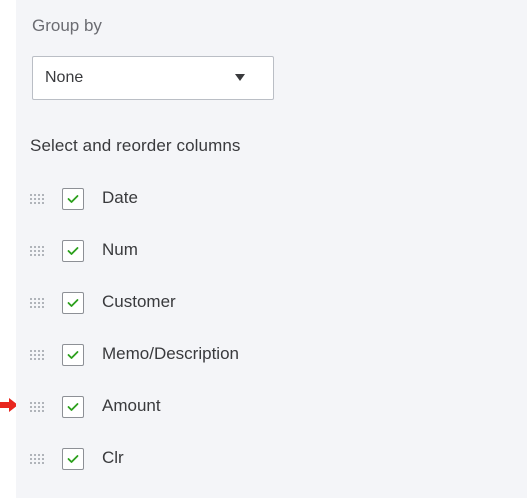 The image size is (527, 498). What do you see at coordinates (120, 197) in the screenshot?
I see `column-label: Date` at bounding box center [120, 197].